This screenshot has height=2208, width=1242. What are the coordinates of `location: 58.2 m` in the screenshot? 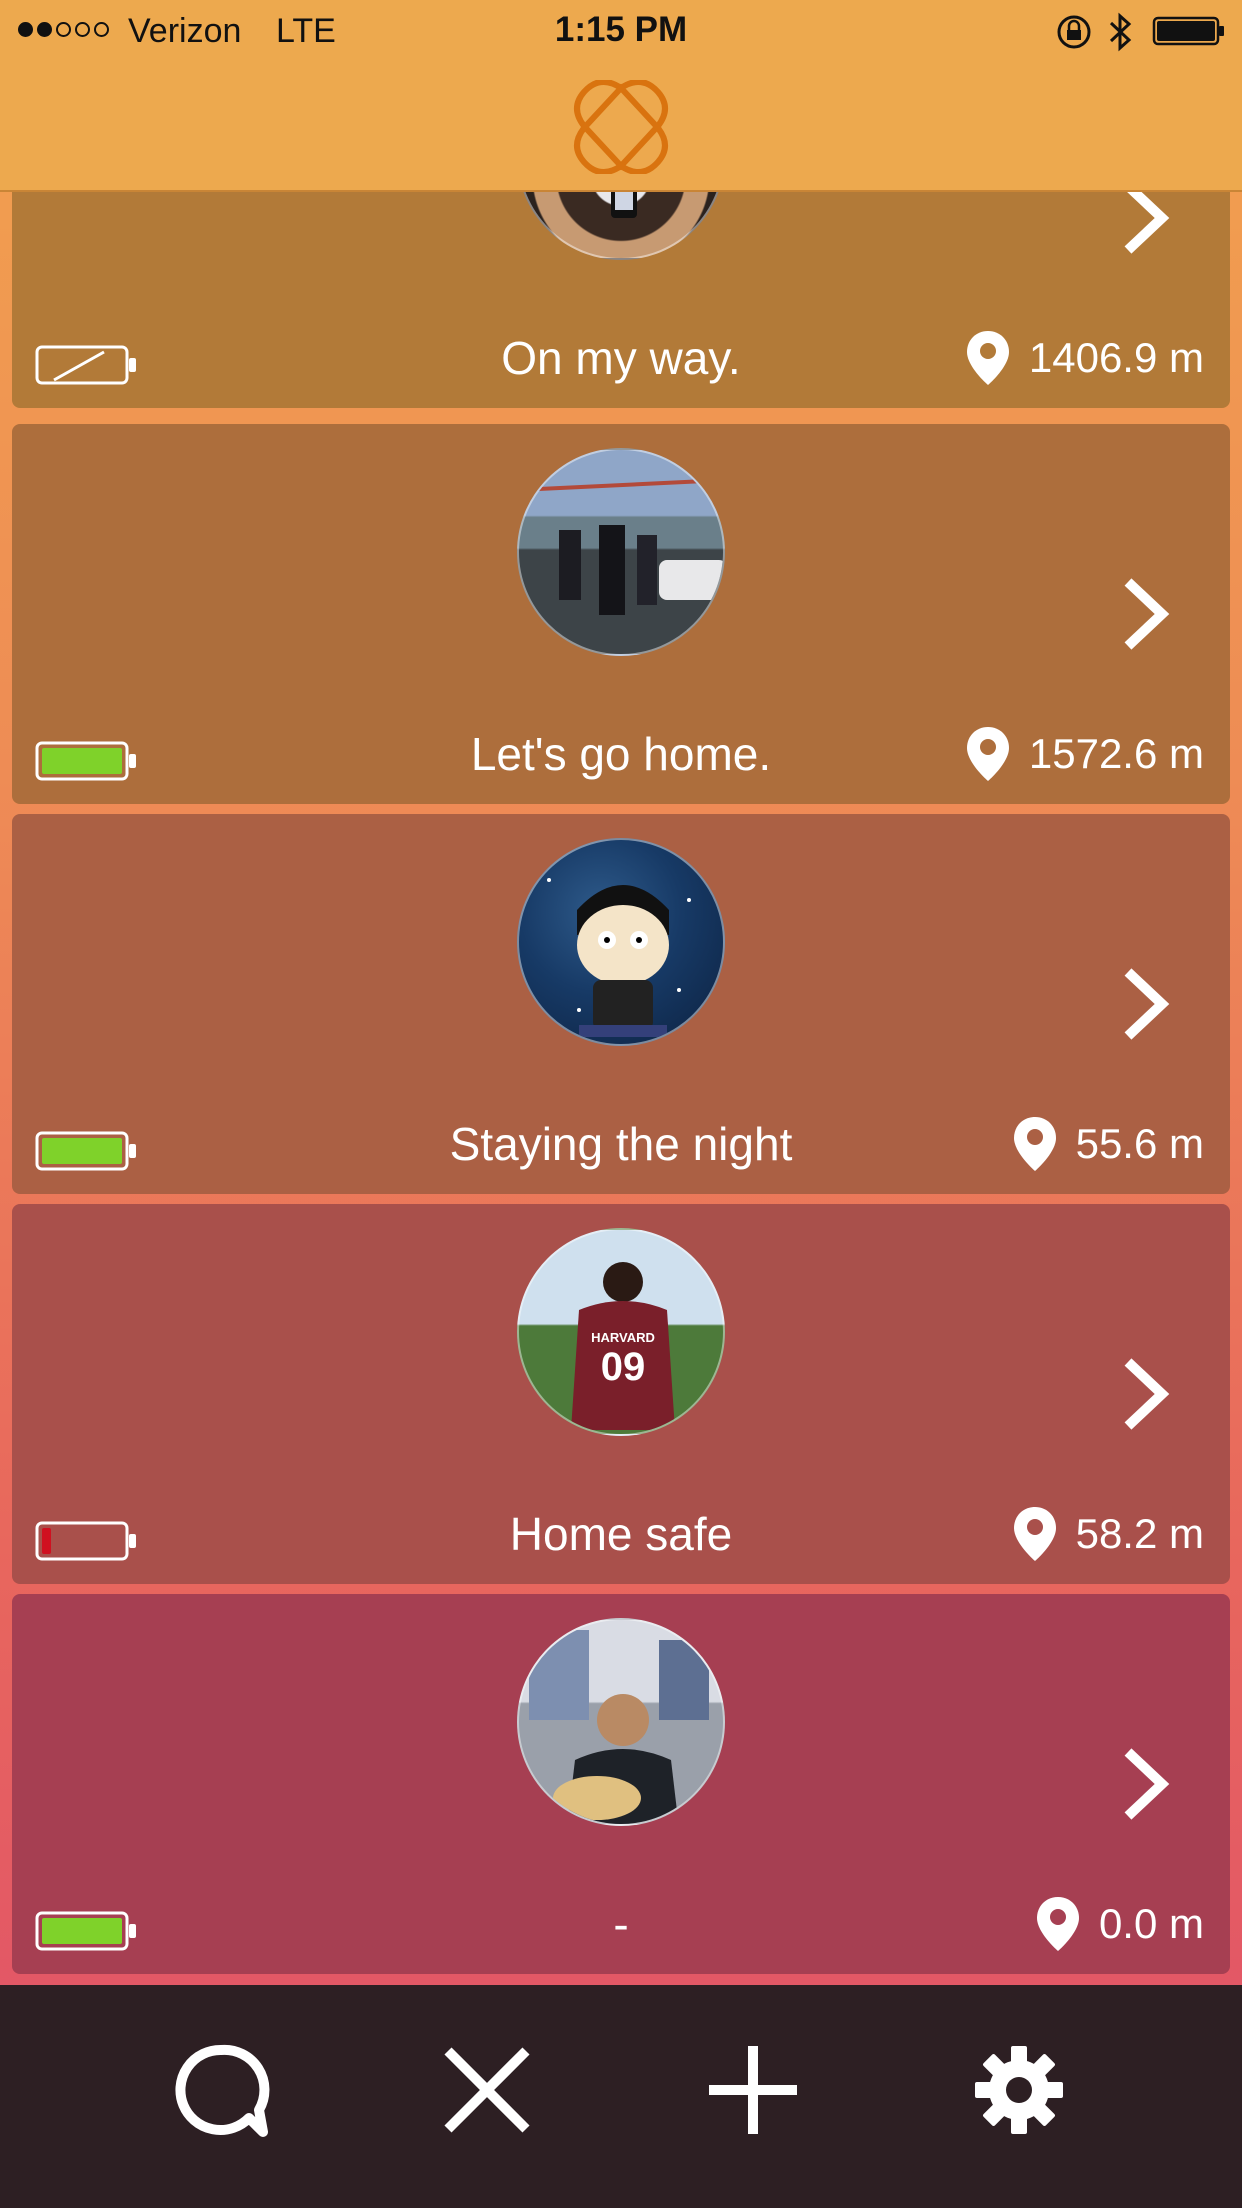 It's located at (1108, 1534).